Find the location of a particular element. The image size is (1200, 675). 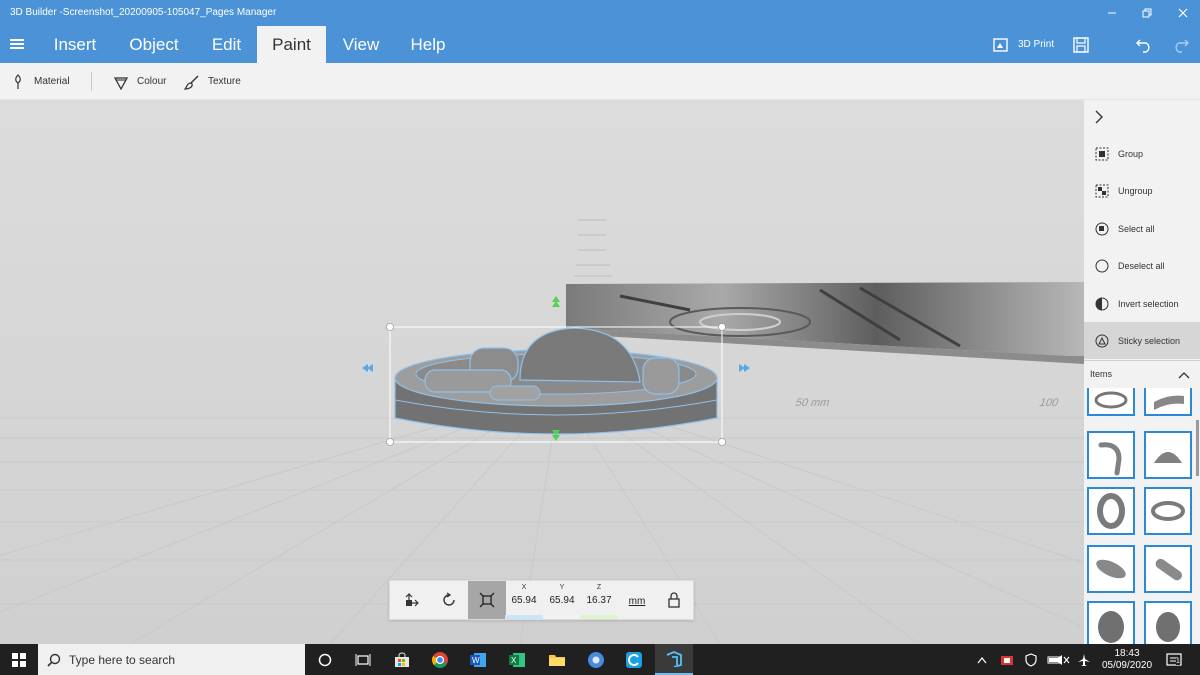

close-button is located at coordinates (1181, 13).